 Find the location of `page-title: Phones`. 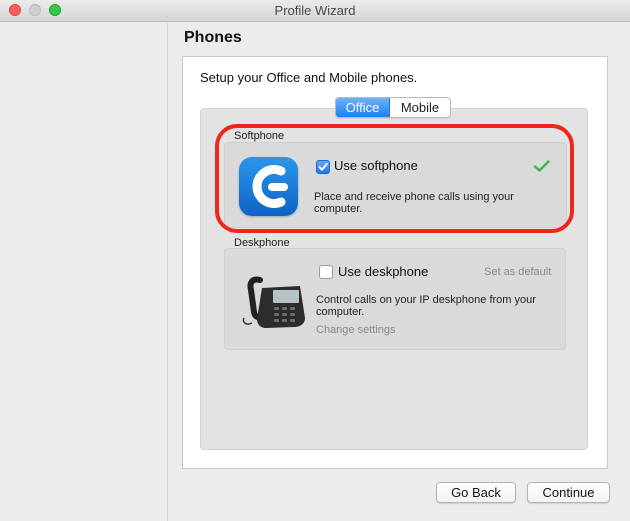

page-title: Phones is located at coordinates (213, 37).